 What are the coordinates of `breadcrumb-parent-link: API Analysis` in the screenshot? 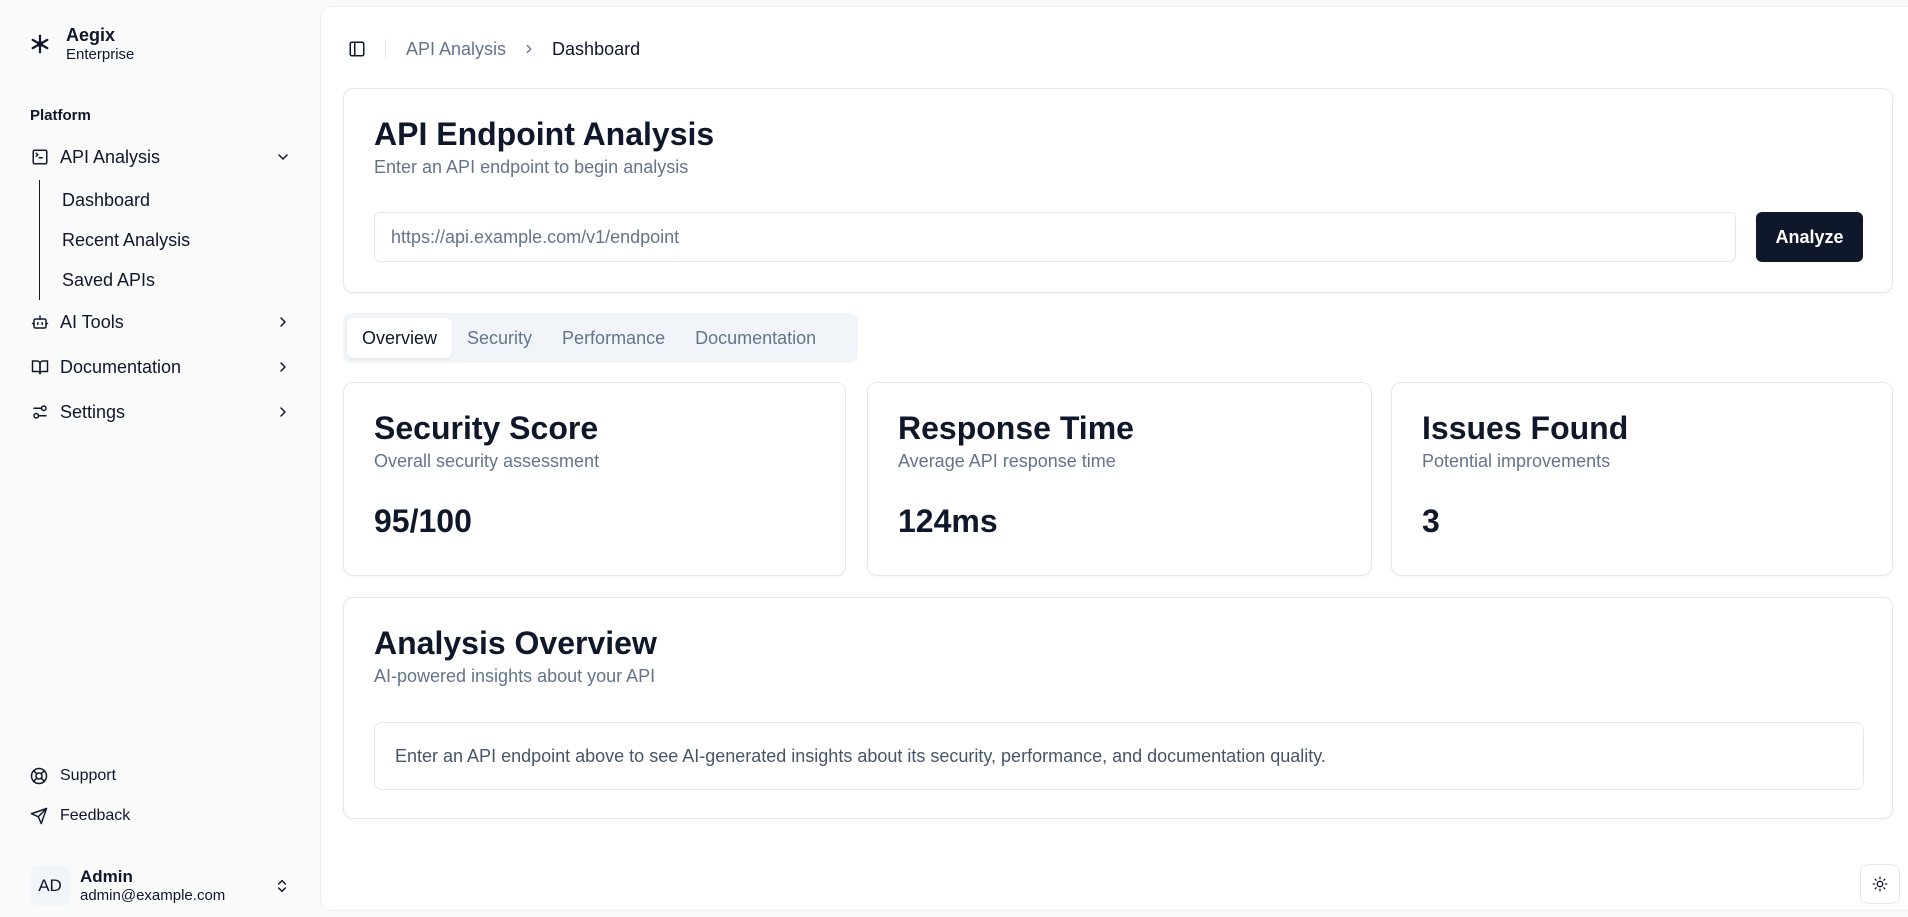 It's located at (456, 49).